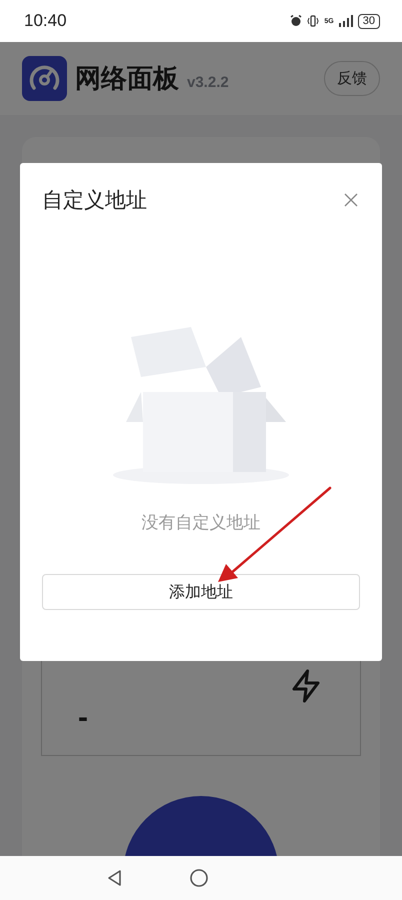 This screenshot has height=900, width=402. What do you see at coordinates (201, 592) in the screenshot?
I see `add-address-button: 添加地址` at bounding box center [201, 592].